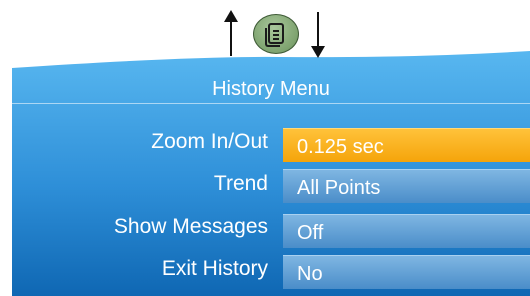 The height and width of the screenshot is (296, 530). I want to click on zoom-label: Zoom In/Out, so click(209, 141).